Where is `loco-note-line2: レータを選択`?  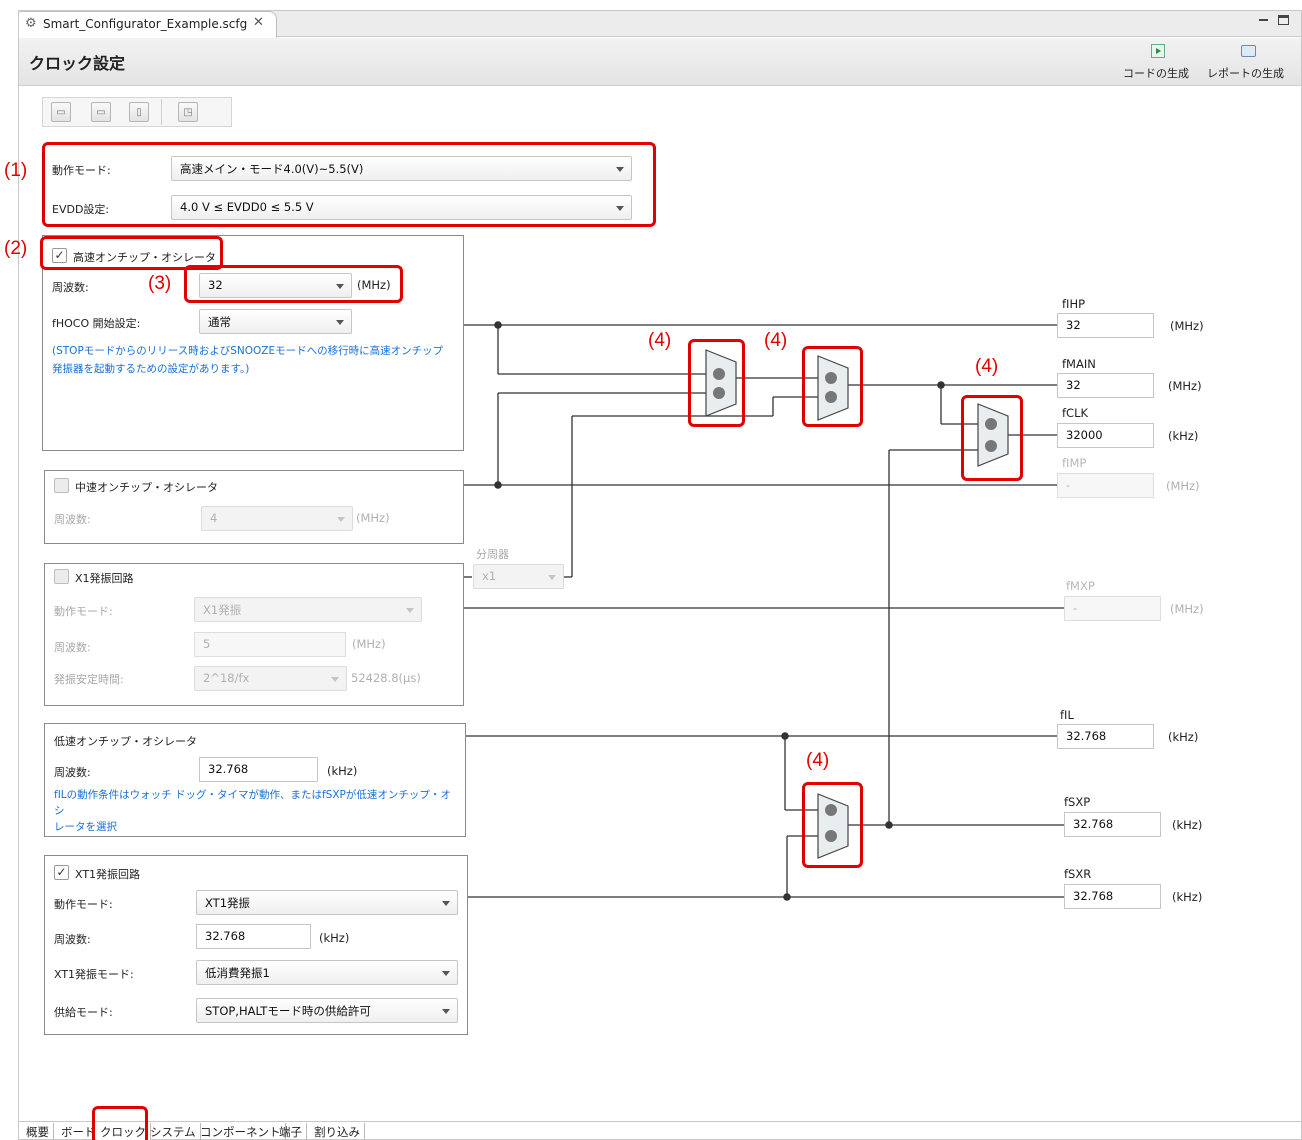
loco-note-line2: レータを選択 is located at coordinates (85, 827).